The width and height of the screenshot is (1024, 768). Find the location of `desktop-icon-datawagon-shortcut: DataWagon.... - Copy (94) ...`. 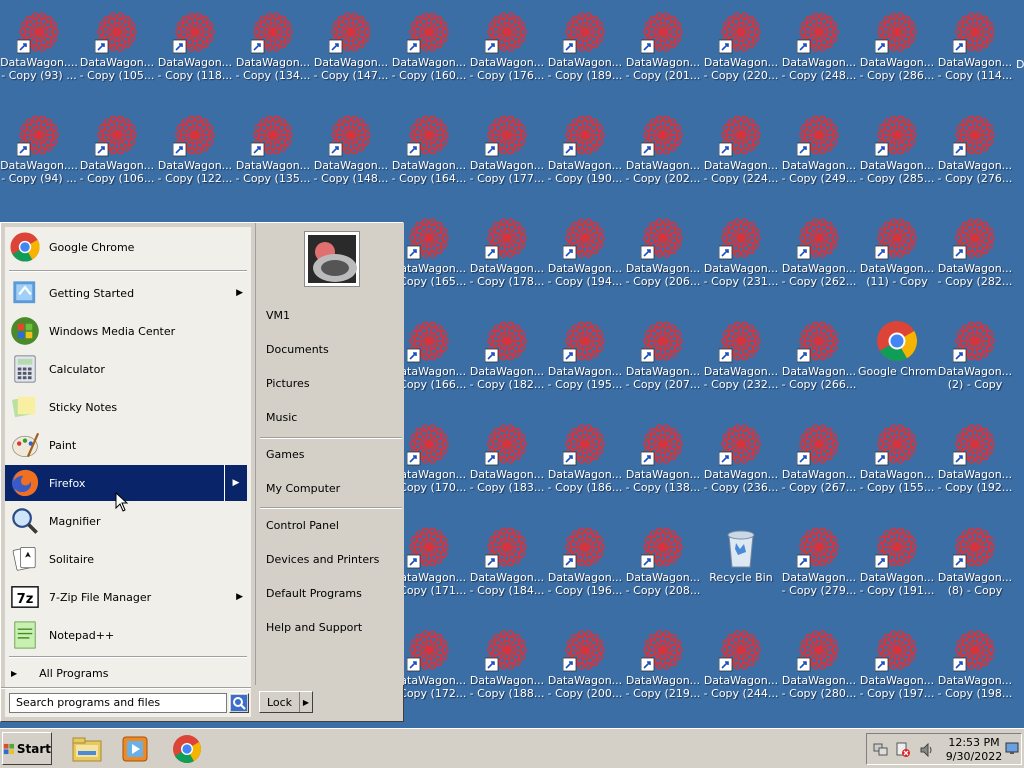

desktop-icon-datawagon-shortcut: DataWagon.... - Copy (94) ... is located at coordinates (39, 155).